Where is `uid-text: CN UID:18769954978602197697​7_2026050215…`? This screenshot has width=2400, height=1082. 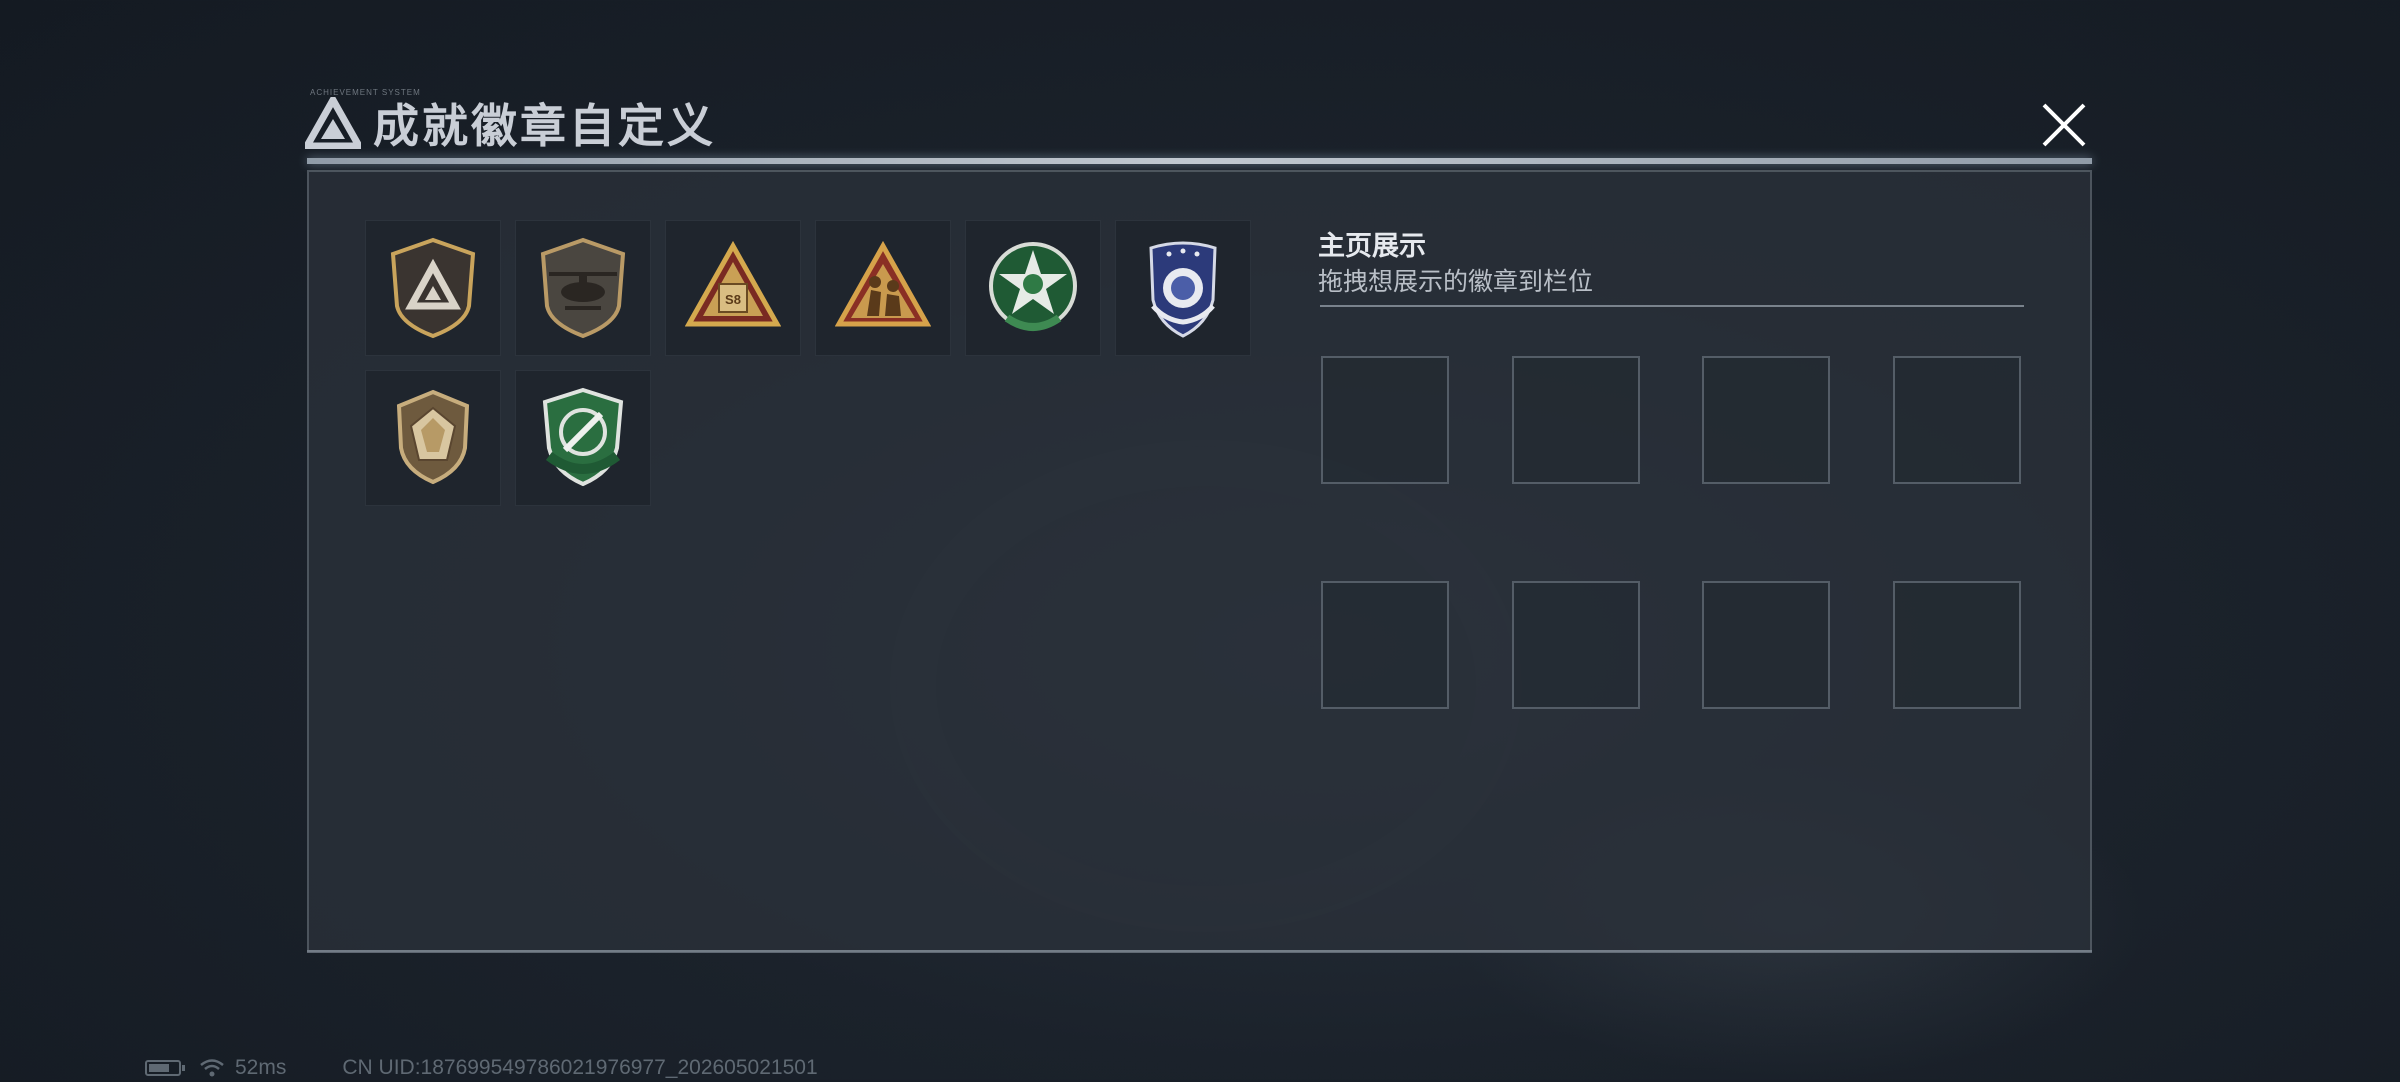
uid-text: CN UID:18769954978602197697​7_2026050215… is located at coordinates (580, 1067).